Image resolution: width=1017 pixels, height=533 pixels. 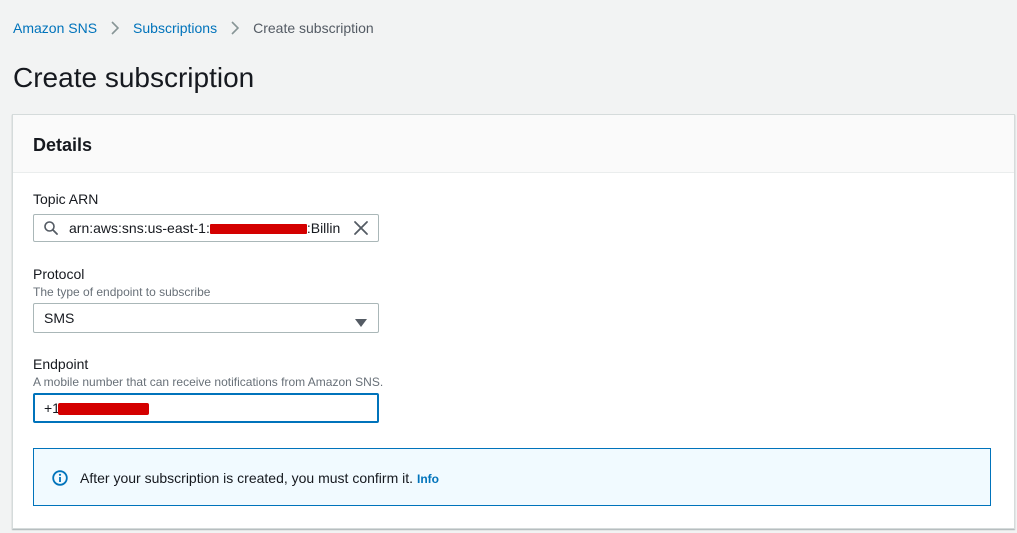 What do you see at coordinates (361, 228) in the screenshot?
I see `close-icon` at bounding box center [361, 228].